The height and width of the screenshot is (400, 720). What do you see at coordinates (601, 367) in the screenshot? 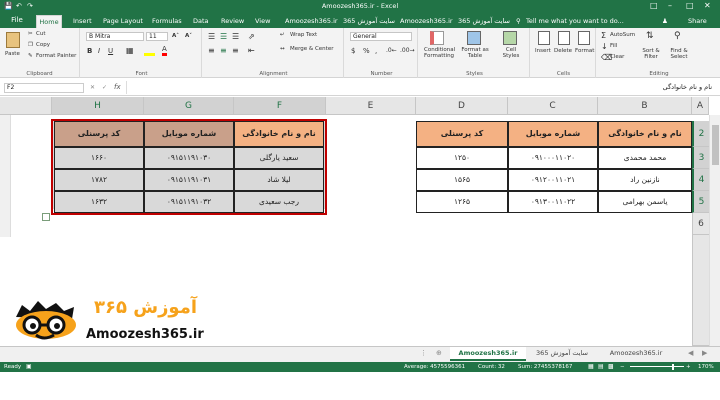
I see `page-layout-view-icon: ▤` at bounding box center [601, 367].